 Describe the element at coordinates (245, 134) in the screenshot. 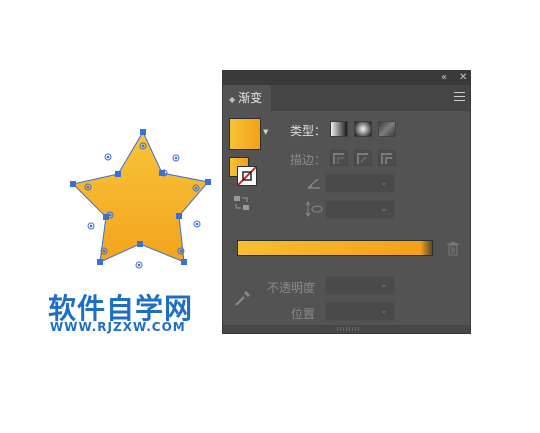

I see `gradient-swatch` at that location.